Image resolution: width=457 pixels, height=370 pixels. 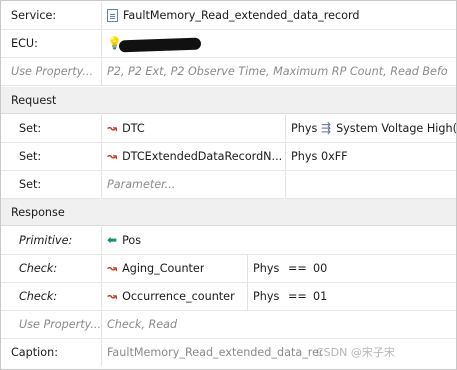 What do you see at coordinates (34, 352) in the screenshot?
I see `caption-label: Caption:` at bounding box center [34, 352].